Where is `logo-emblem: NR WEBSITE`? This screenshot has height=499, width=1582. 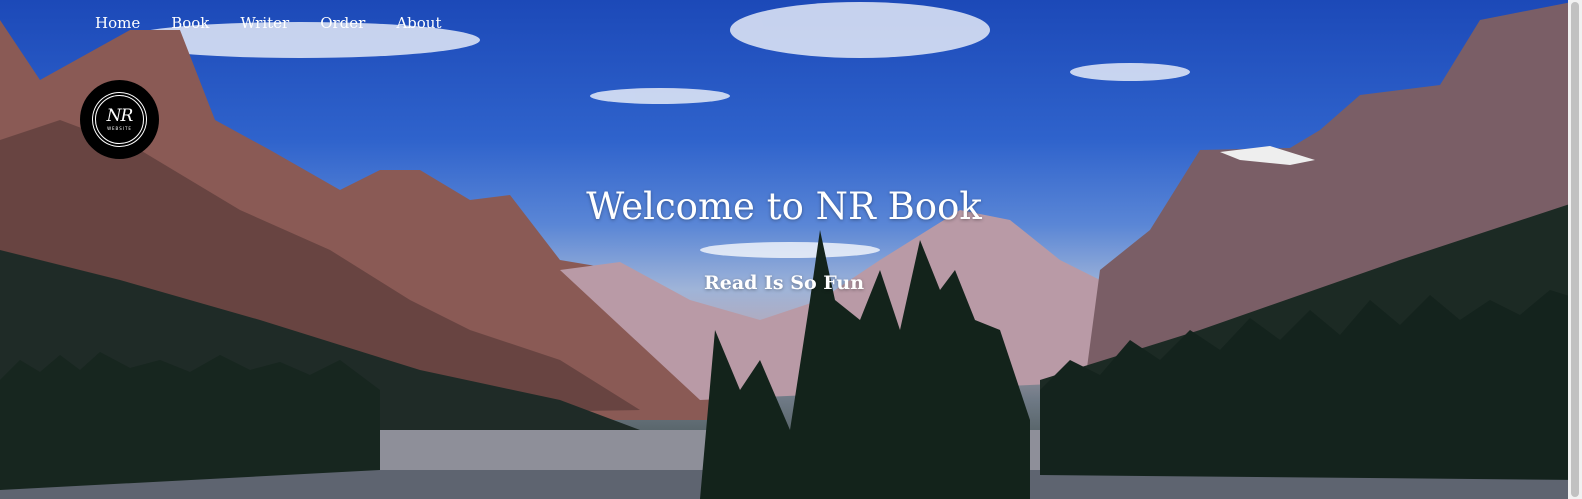
logo-emblem: NR WEBSITE is located at coordinates (119, 119).